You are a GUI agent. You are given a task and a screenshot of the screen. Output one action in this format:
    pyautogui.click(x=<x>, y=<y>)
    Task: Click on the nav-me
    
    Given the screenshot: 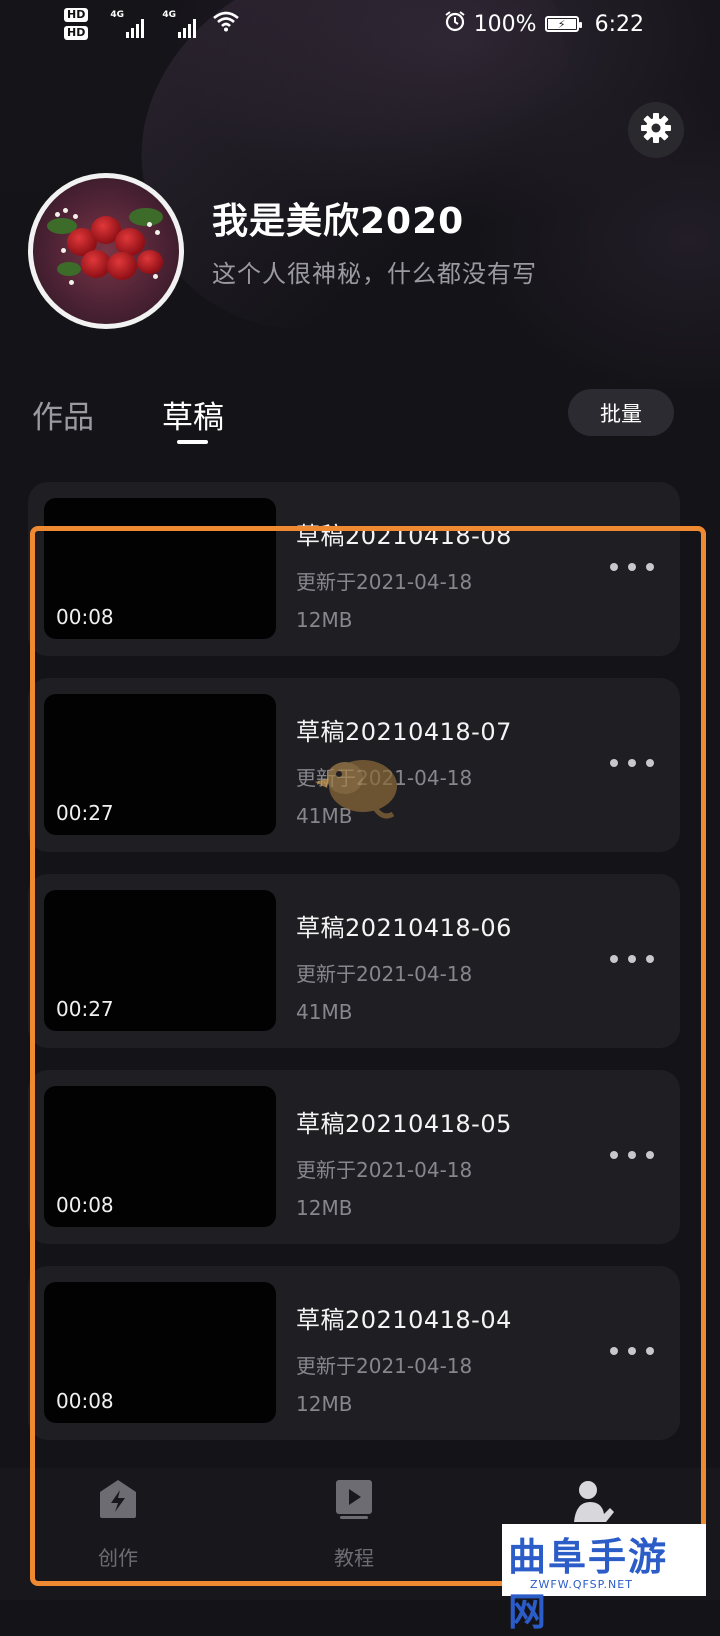 What is the action you would take?
    pyautogui.click(x=592, y=1502)
    